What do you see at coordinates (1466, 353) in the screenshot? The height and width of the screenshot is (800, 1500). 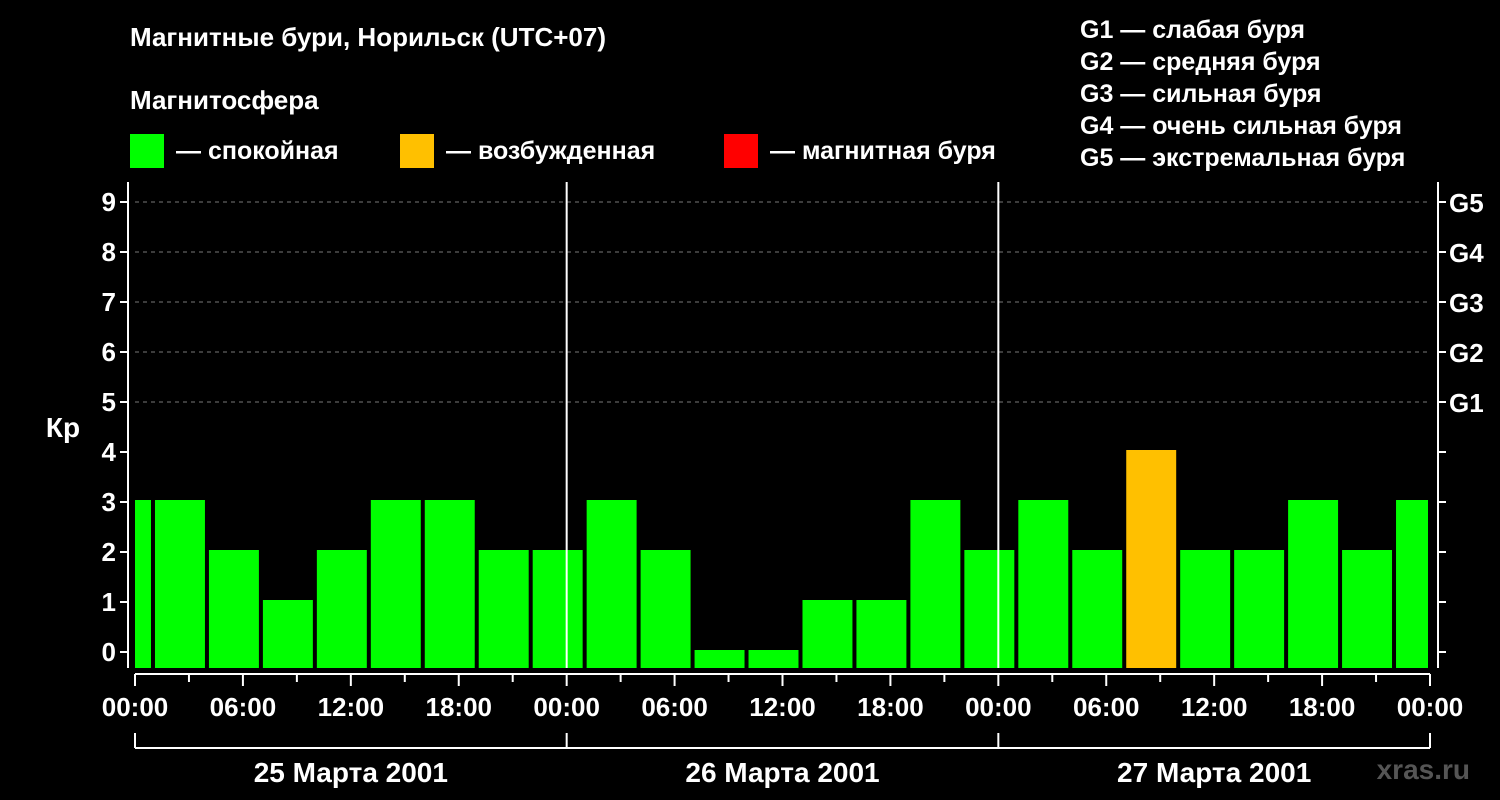 I see `right-tick-label-g2: G2` at bounding box center [1466, 353].